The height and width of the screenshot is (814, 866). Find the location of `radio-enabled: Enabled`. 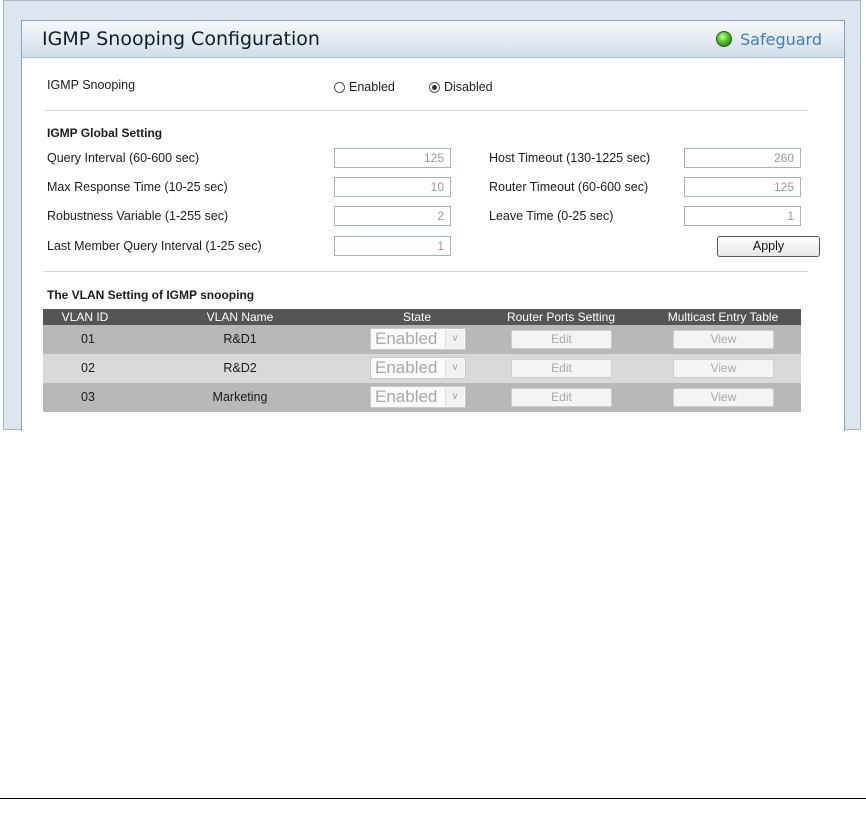

radio-enabled: Enabled is located at coordinates (364, 87).